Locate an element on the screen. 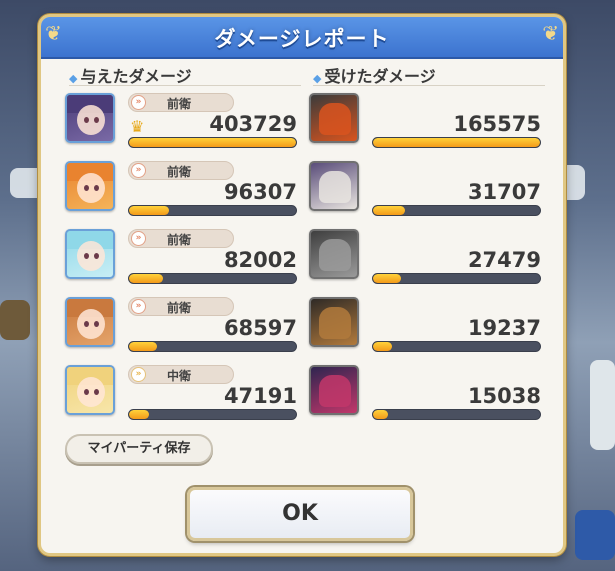 This screenshot has width=615, height=571. received-damage-title: 受けたダメージ is located at coordinates (380, 76).